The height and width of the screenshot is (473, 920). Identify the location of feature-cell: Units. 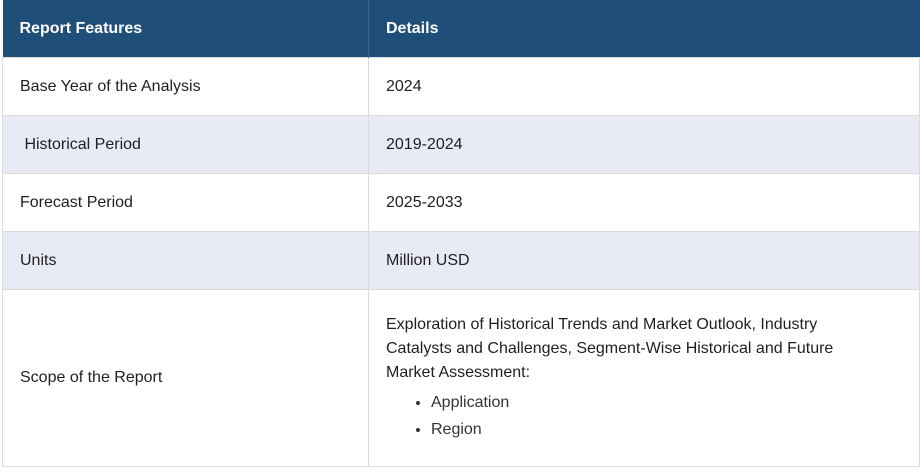
(185, 260).